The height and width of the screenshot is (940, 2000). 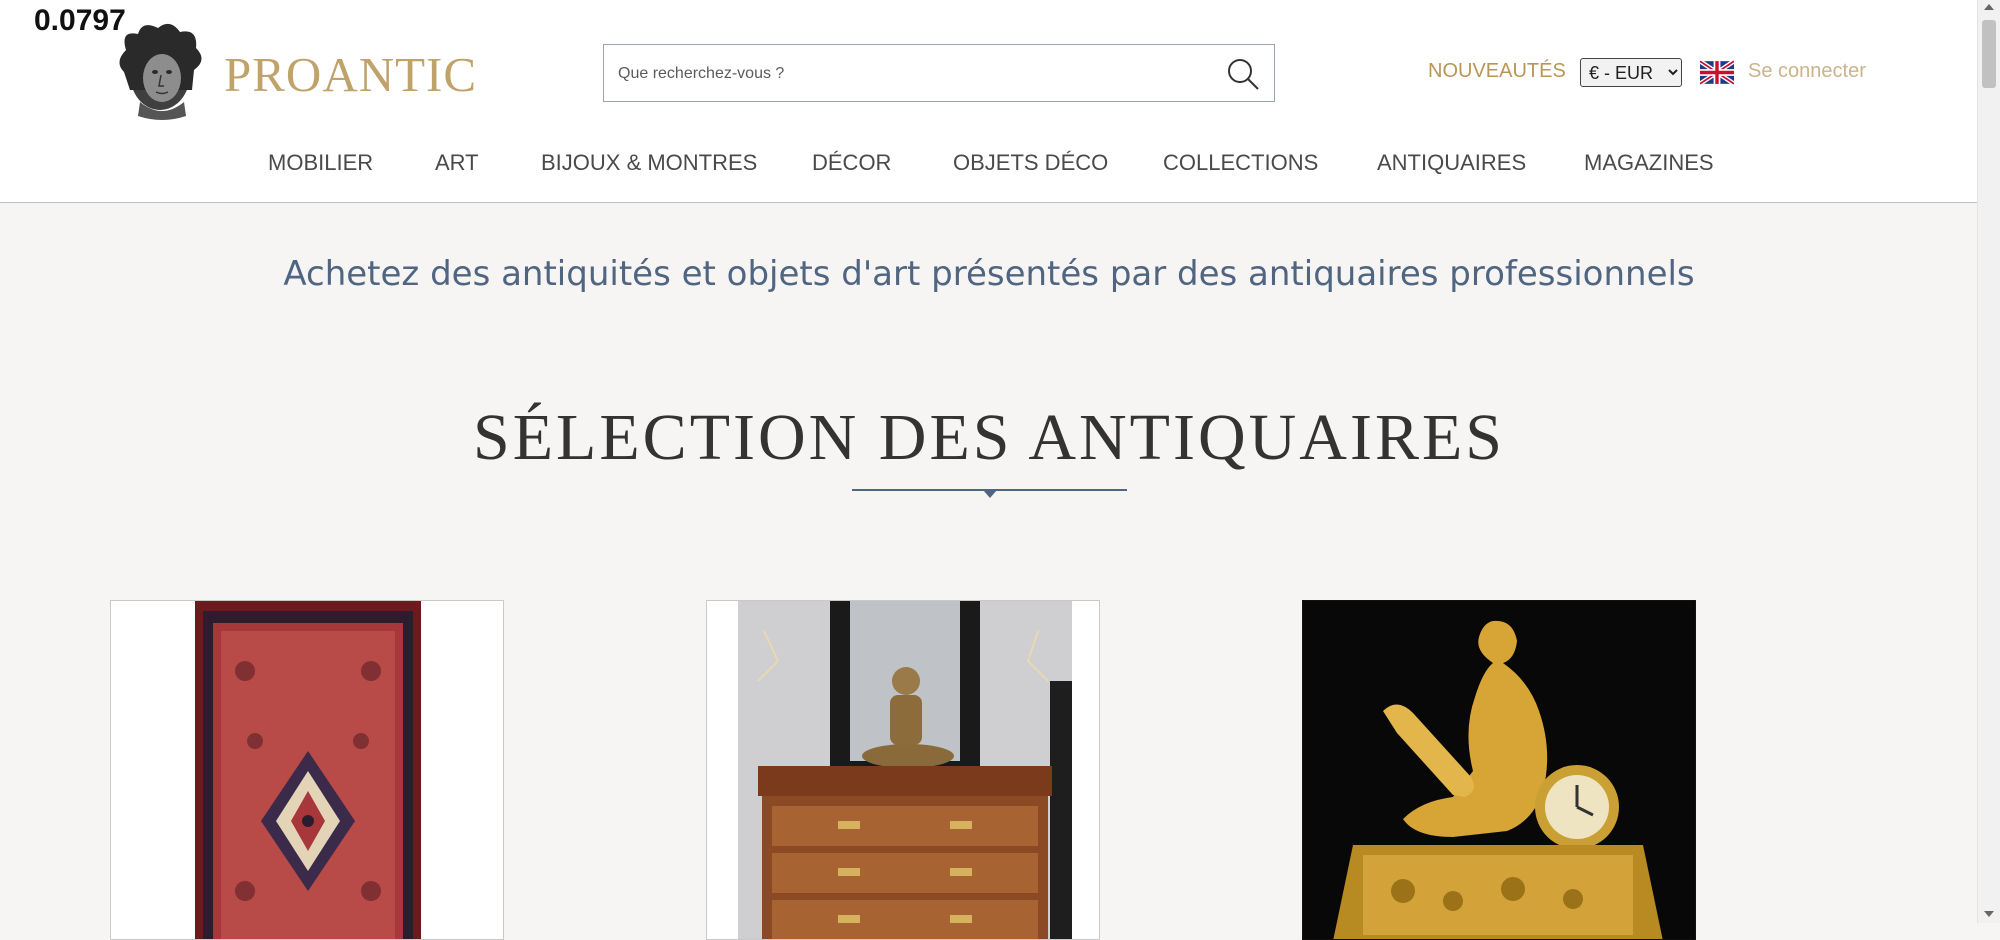 I want to click on overlay-score-number: 0.0797, so click(x=80, y=20).